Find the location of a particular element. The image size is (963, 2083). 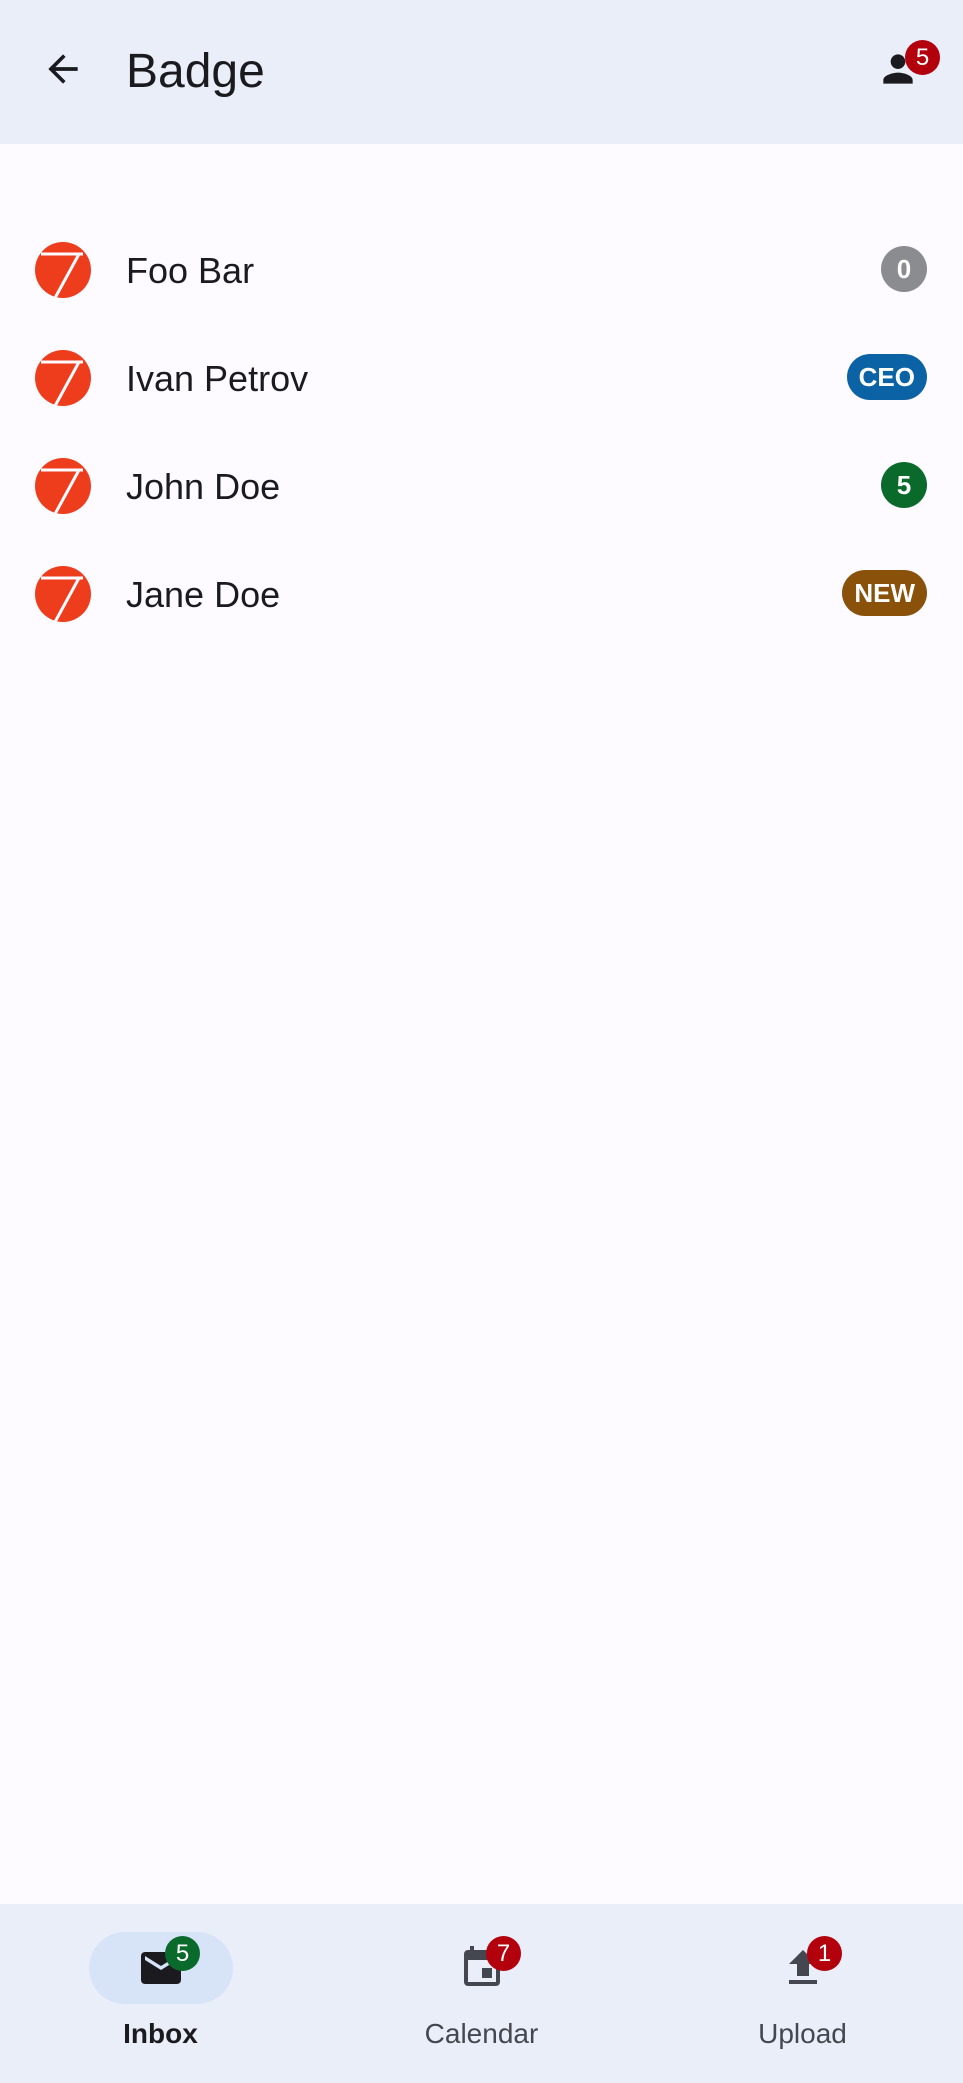

arrow-back-icon is located at coordinates (63, 71).